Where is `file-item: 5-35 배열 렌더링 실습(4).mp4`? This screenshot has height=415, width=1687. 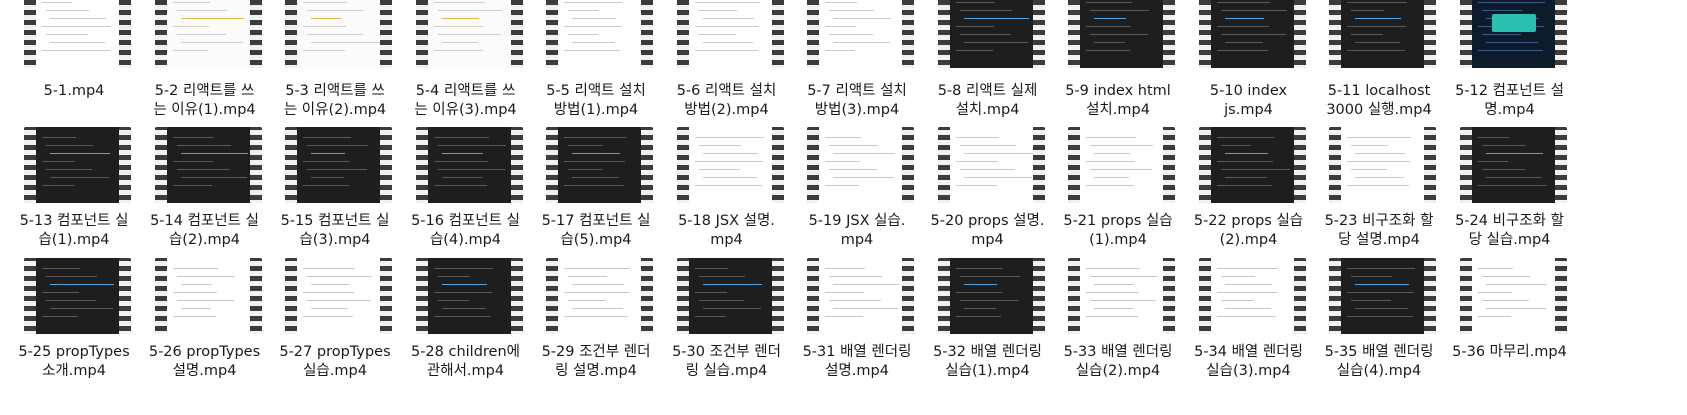
file-item: 5-35 배열 렌더링 실습(4).mp4 is located at coordinates (1379, 189).